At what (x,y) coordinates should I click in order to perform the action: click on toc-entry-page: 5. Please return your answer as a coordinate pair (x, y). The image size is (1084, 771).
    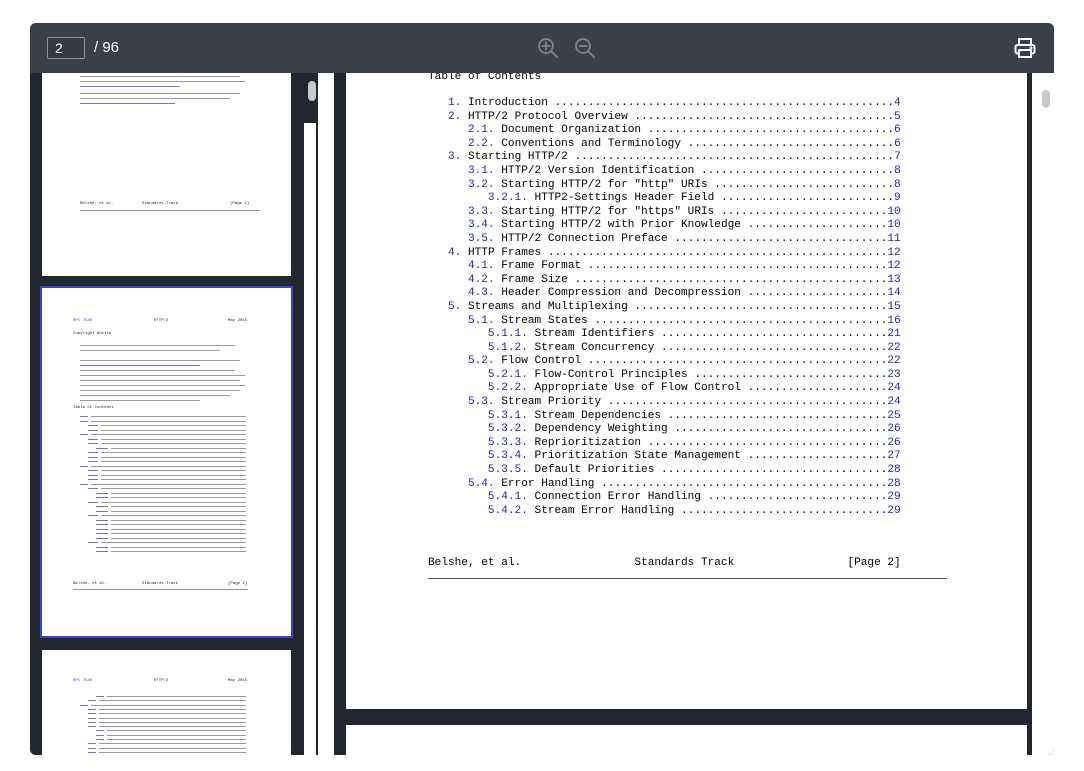
    Looking at the image, I should click on (897, 117).